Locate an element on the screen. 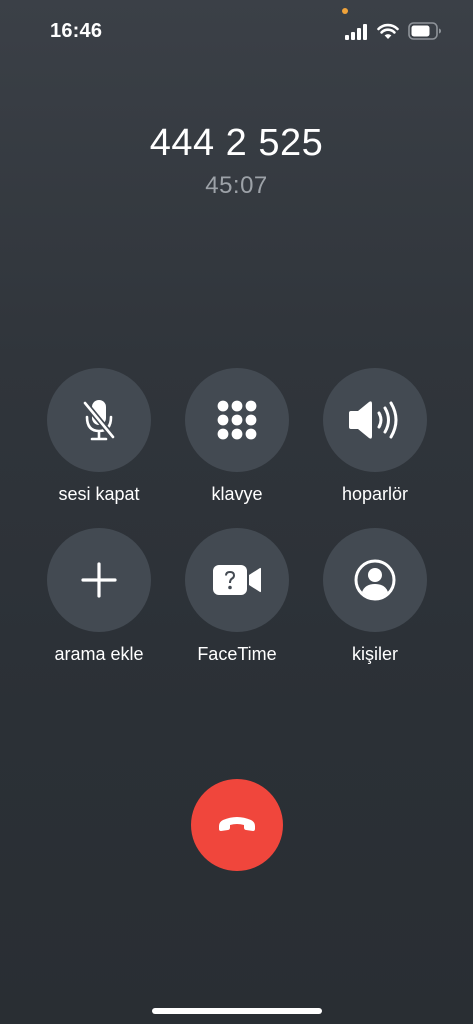  facetime-button: FaceTime is located at coordinates (237, 596).